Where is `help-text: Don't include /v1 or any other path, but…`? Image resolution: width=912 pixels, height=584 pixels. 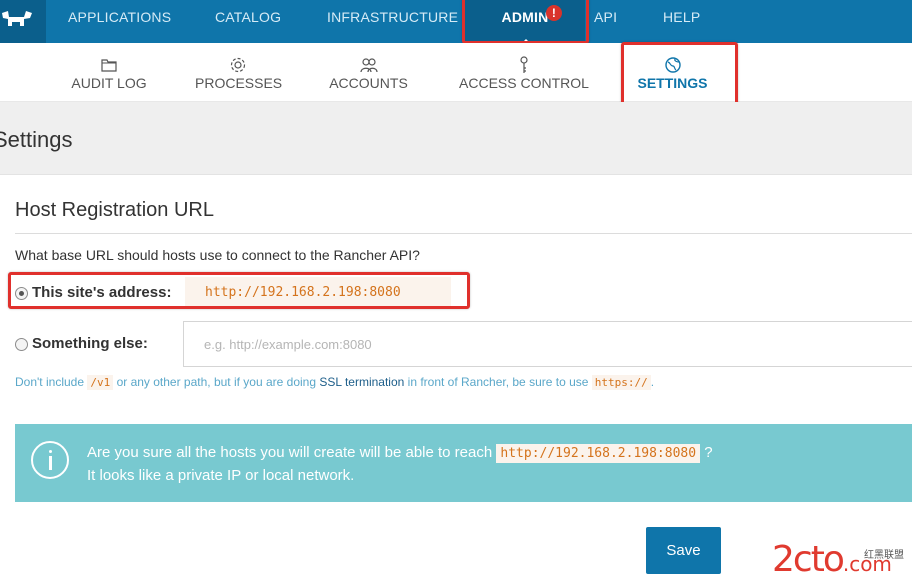
help-text: Don't include /v1 or any other path, but… is located at coordinates (334, 382).